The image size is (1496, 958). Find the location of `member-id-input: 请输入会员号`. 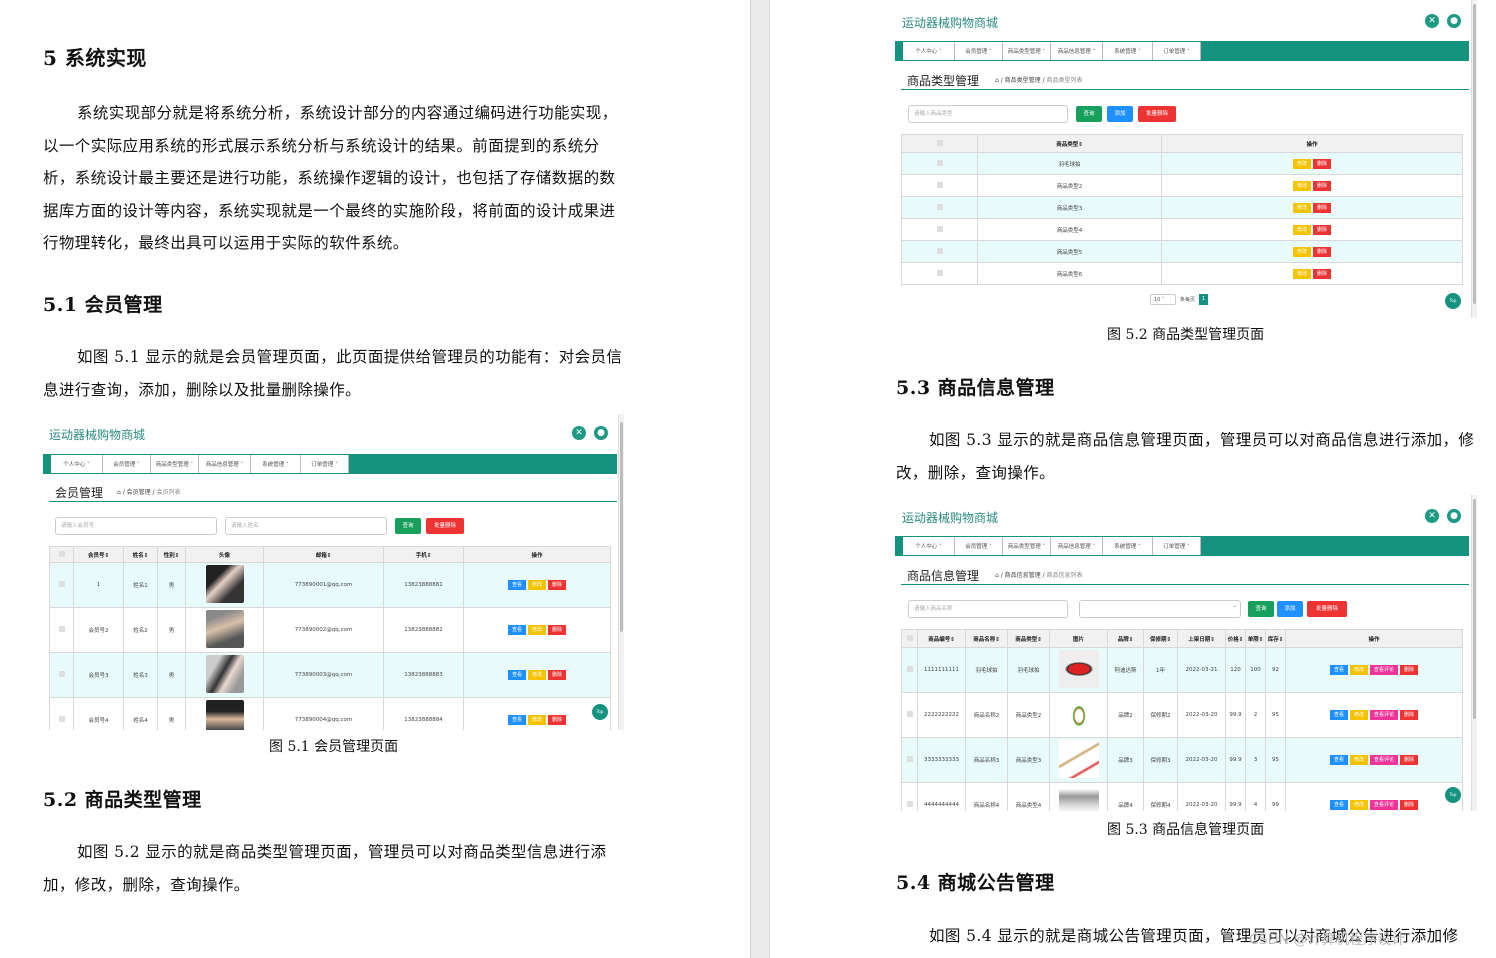

member-id-input: 请输入会员号 is located at coordinates (136, 526).